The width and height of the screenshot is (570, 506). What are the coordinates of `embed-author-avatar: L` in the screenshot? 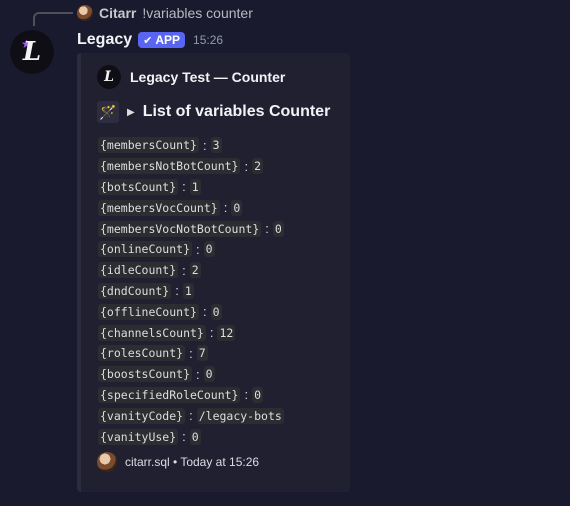 It's located at (109, 77).